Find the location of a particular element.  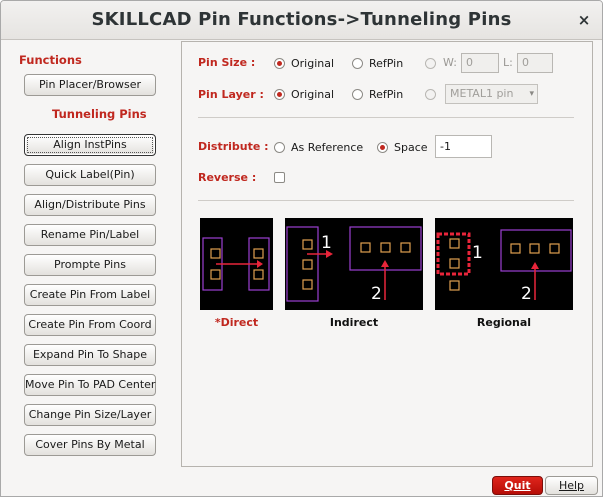

distribute-reference-label: As Reference is located at coordinates (327, 147).